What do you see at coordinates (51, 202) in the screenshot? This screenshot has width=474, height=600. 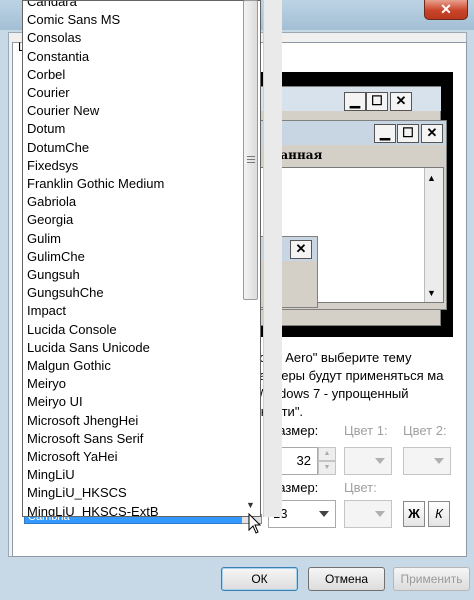 I see `font-list-item: Gabriola` at bounding box center [51, 202].